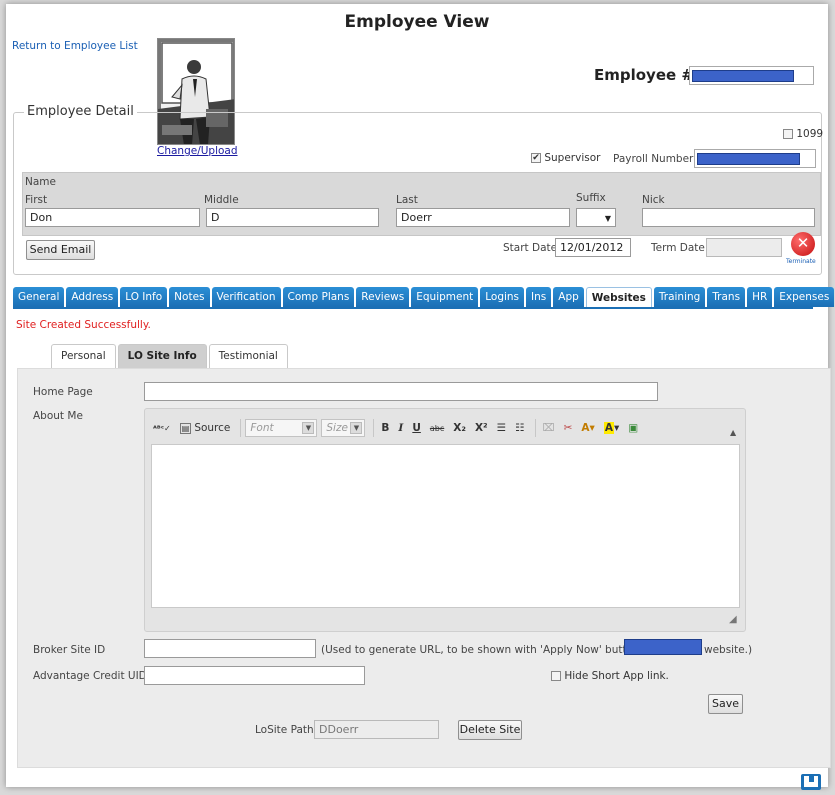  Describe the element at coordinates (760, 297) in the screenshot. I see `tab-hr: HR` at that location.